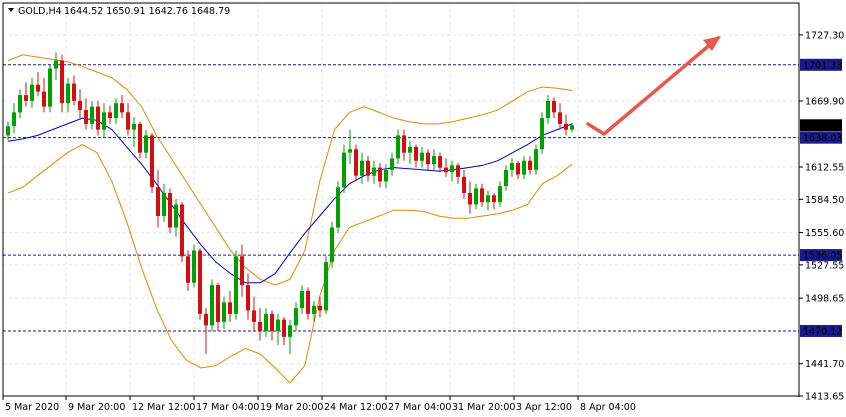  Describe the element at coordinates (822, 138) in the screenshot. I see `level-label: 1638.03` at that location.